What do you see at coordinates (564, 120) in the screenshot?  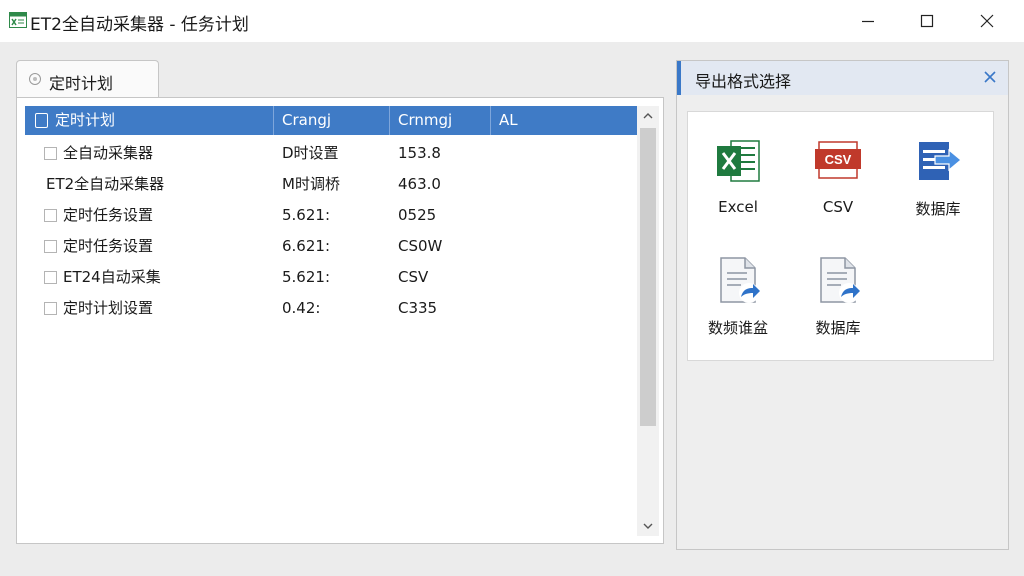 I see `column-header-3: AL` at bounding box center [564, 120].